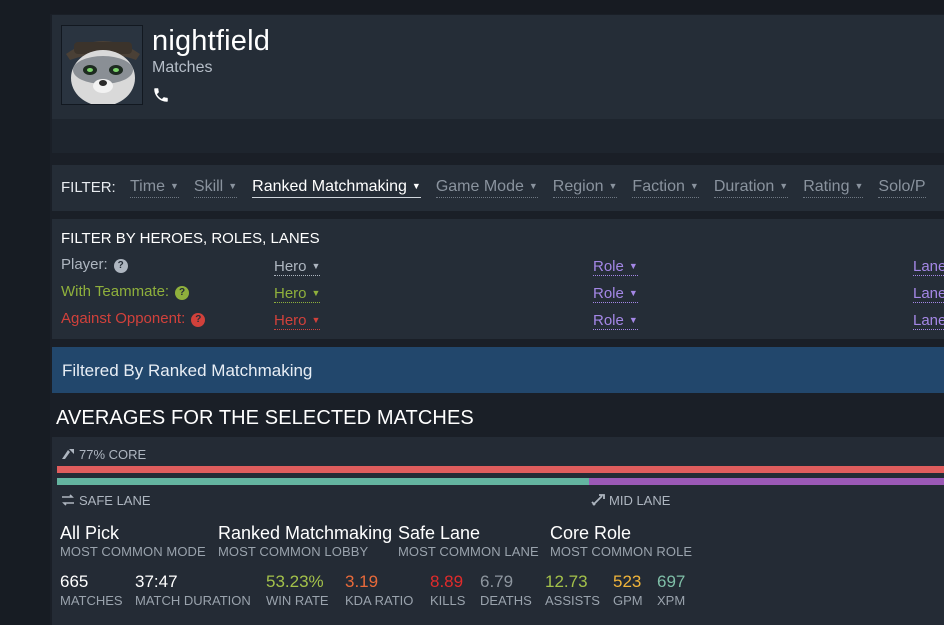 Image resolution: width=944 pixels, height=625 pixels. I want to click on filter-lobby-label: Ranked Matchmaking, so click(329, 186).